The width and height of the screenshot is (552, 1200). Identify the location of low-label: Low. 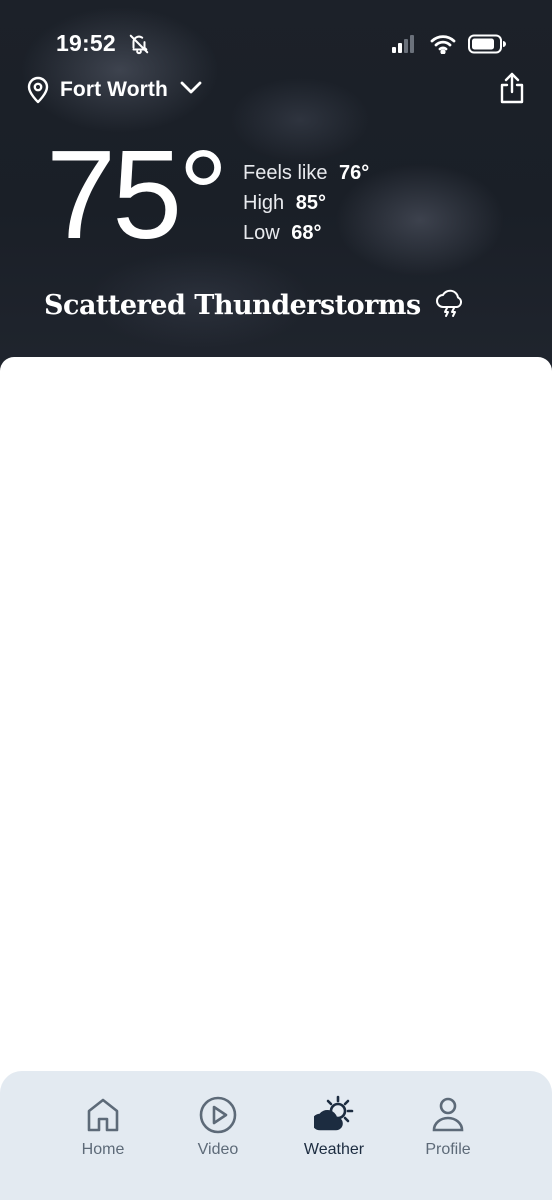
(261, 233).